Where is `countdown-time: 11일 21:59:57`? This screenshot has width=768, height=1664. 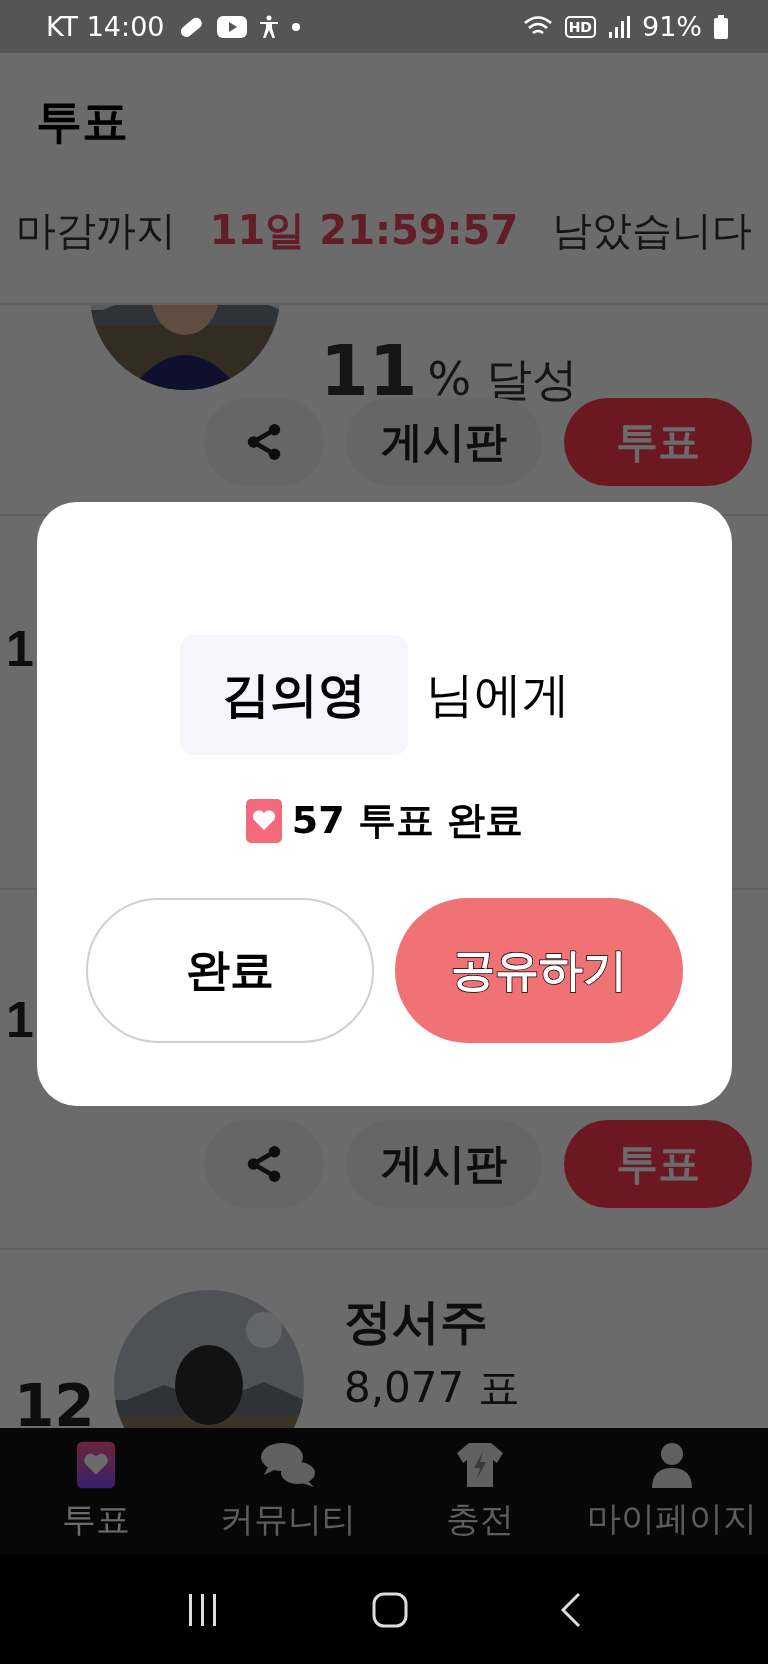 countdown-time: 11일 21:59:57 is located at coordinates (364, 230).